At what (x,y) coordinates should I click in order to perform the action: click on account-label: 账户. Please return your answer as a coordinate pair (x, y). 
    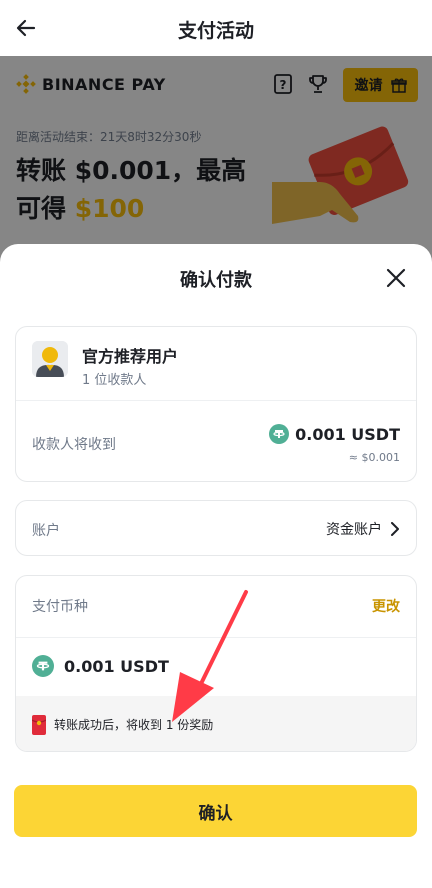
    Looking at the image, I should click on (46, 531).